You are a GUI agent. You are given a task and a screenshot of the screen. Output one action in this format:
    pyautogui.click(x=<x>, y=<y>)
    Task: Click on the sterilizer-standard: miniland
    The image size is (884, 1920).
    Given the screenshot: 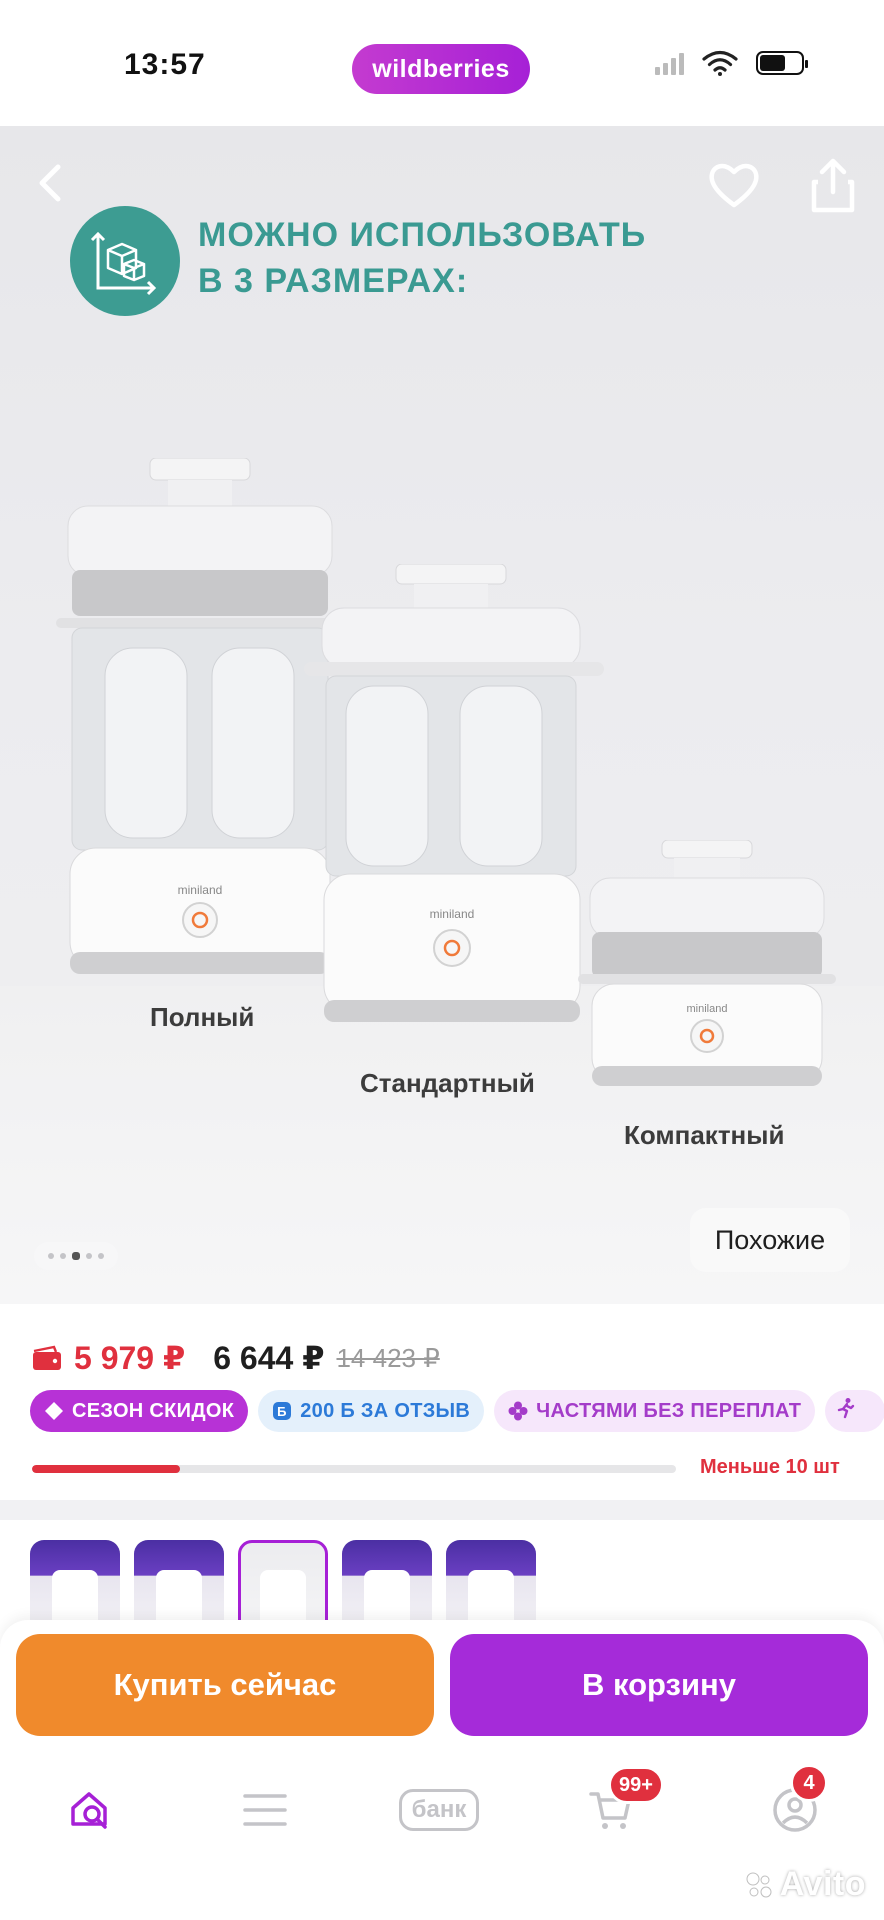 What is the action you would take?
    pyautogui.click(x=454, y=793)
    